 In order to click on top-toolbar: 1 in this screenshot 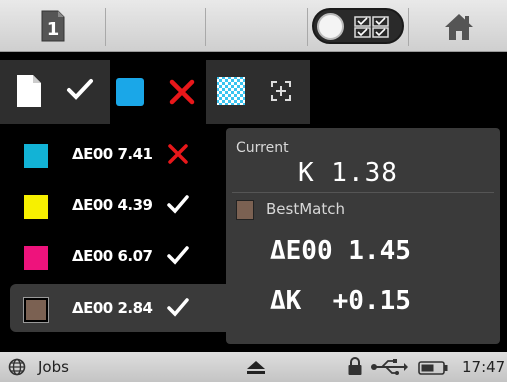, I will do `click(253, 26)`.